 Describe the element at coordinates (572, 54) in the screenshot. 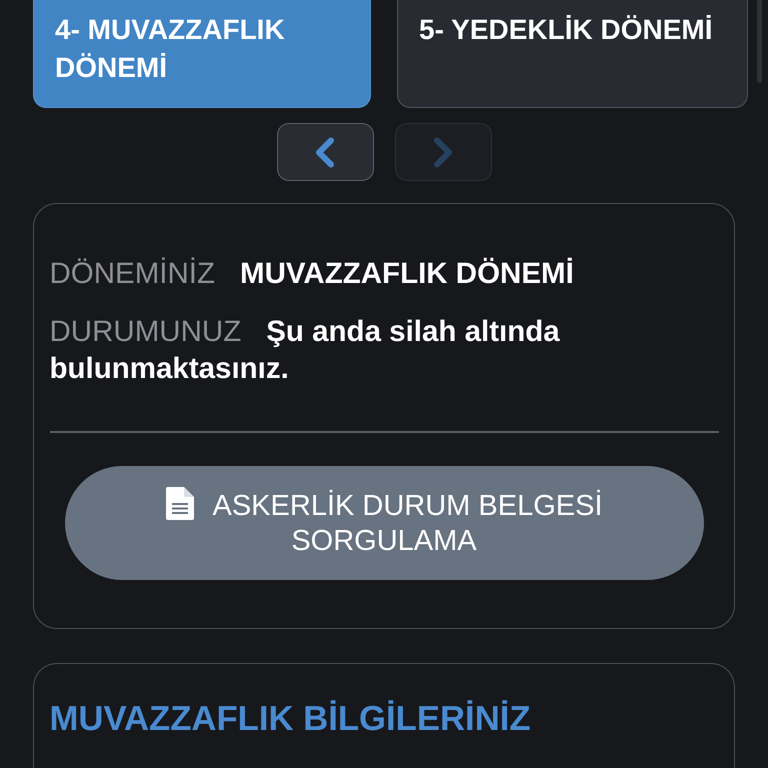

I see `tab: 5- YEDEKLİK DÖNEMİ` at that location.